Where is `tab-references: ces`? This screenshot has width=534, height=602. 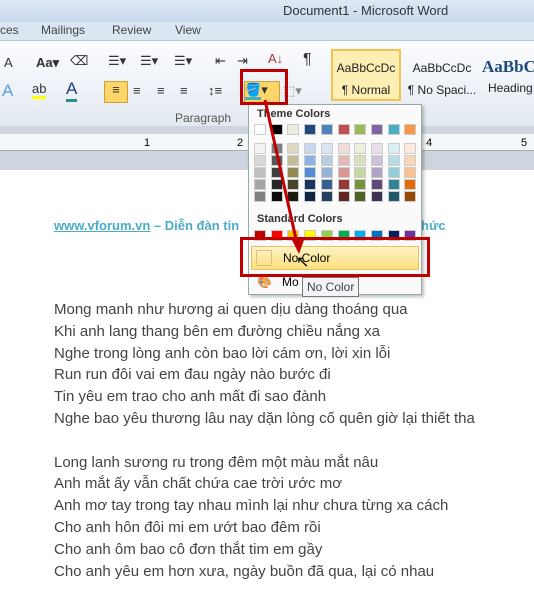 tab-references: ces is located at coordinates (9, 30).